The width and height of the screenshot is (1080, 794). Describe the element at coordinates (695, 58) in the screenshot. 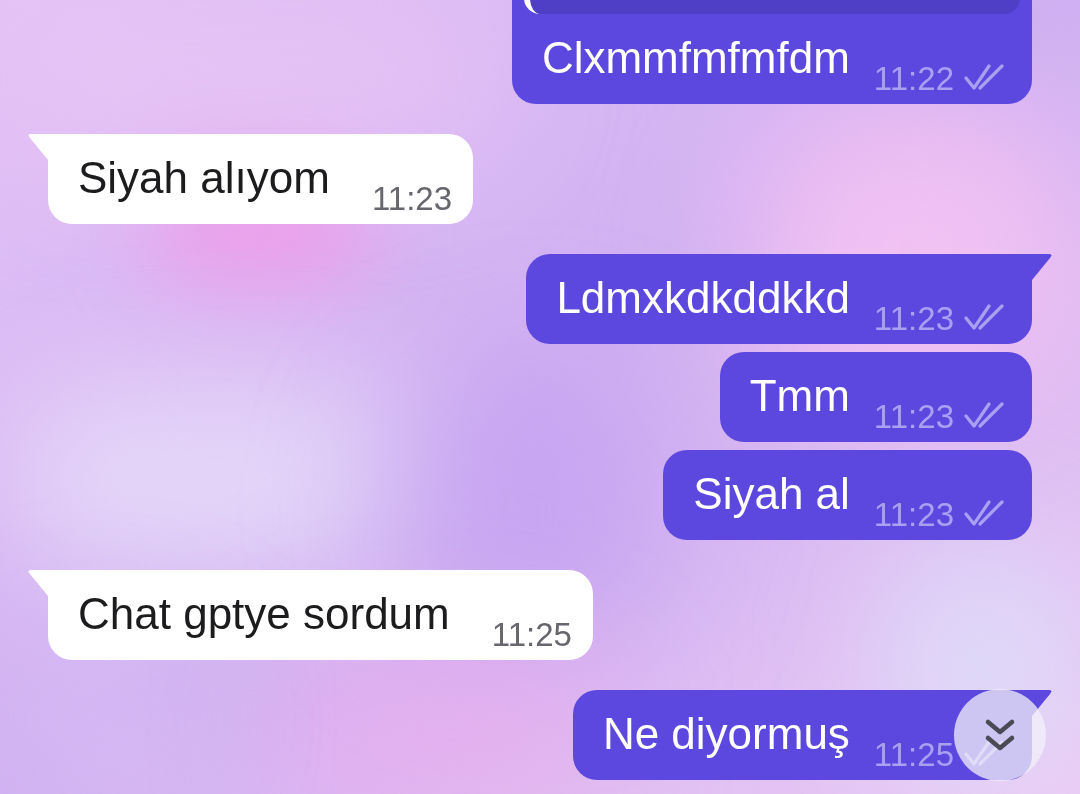

I see `message-text: Clxmmfmfmfdm` at that location.